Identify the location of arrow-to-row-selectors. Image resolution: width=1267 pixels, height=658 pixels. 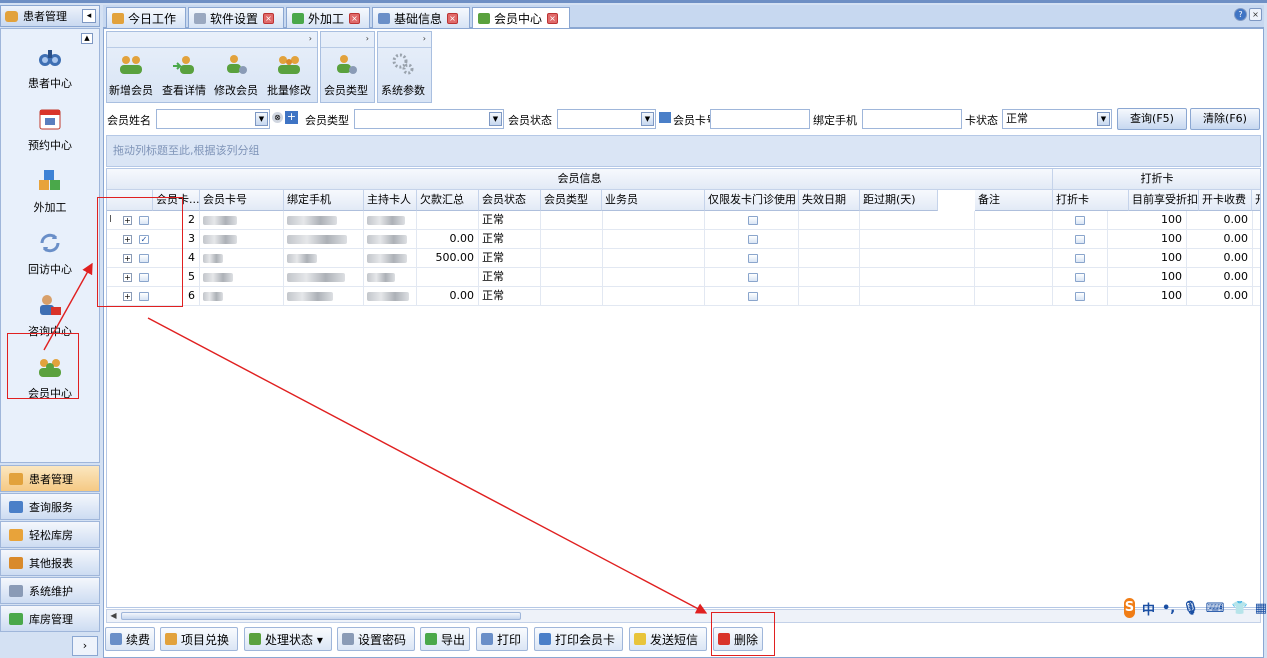
(68, 306).